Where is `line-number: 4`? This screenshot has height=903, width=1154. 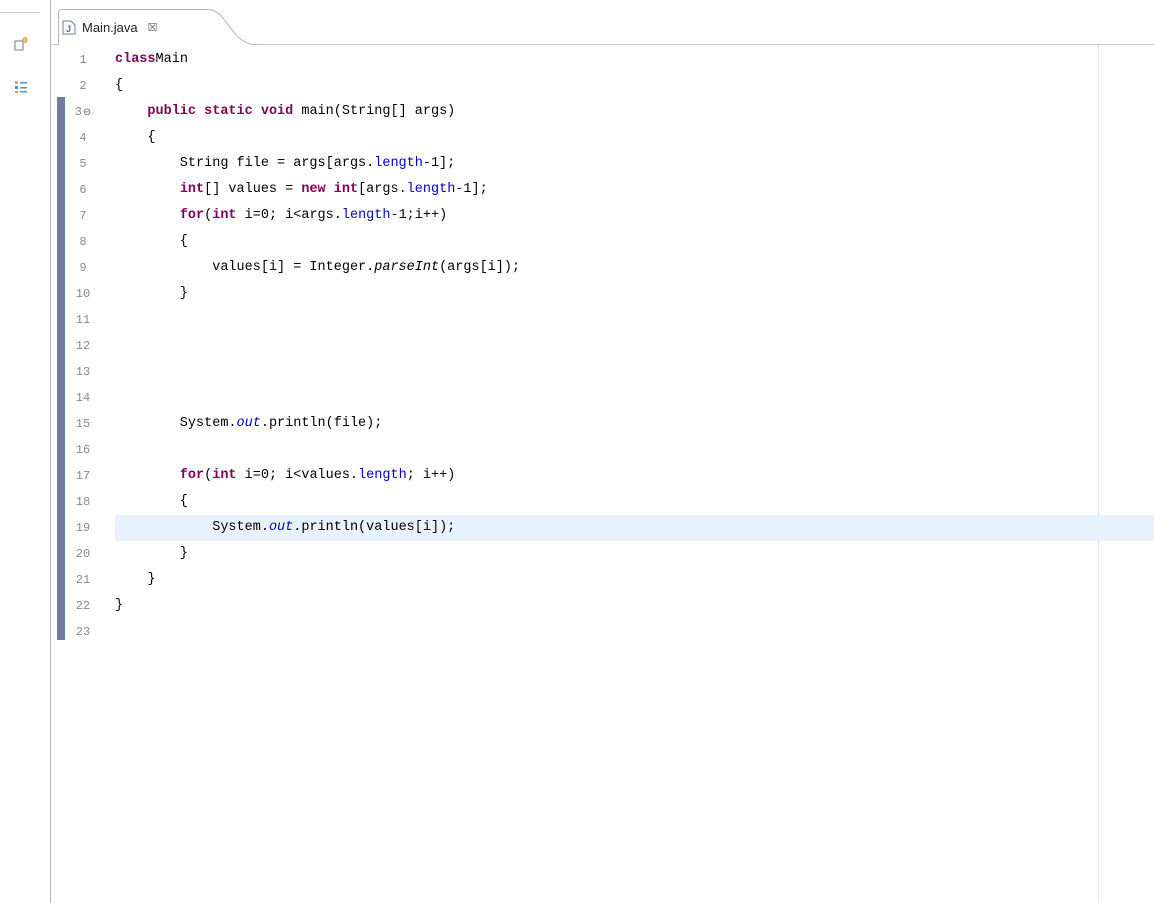 line-number: 4 is located at coordinates (83, 138).